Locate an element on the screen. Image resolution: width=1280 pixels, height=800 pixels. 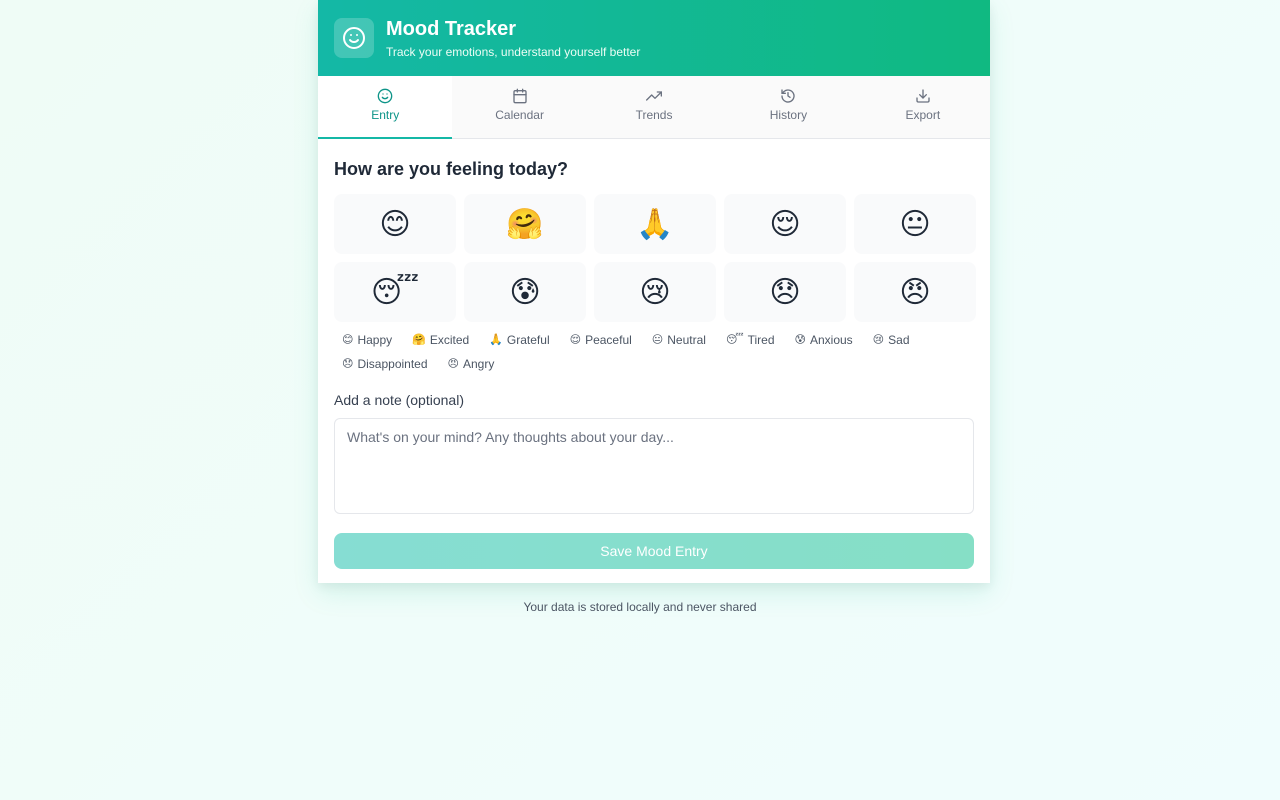
legend-label: Happy is located at coordinates (375, 340).